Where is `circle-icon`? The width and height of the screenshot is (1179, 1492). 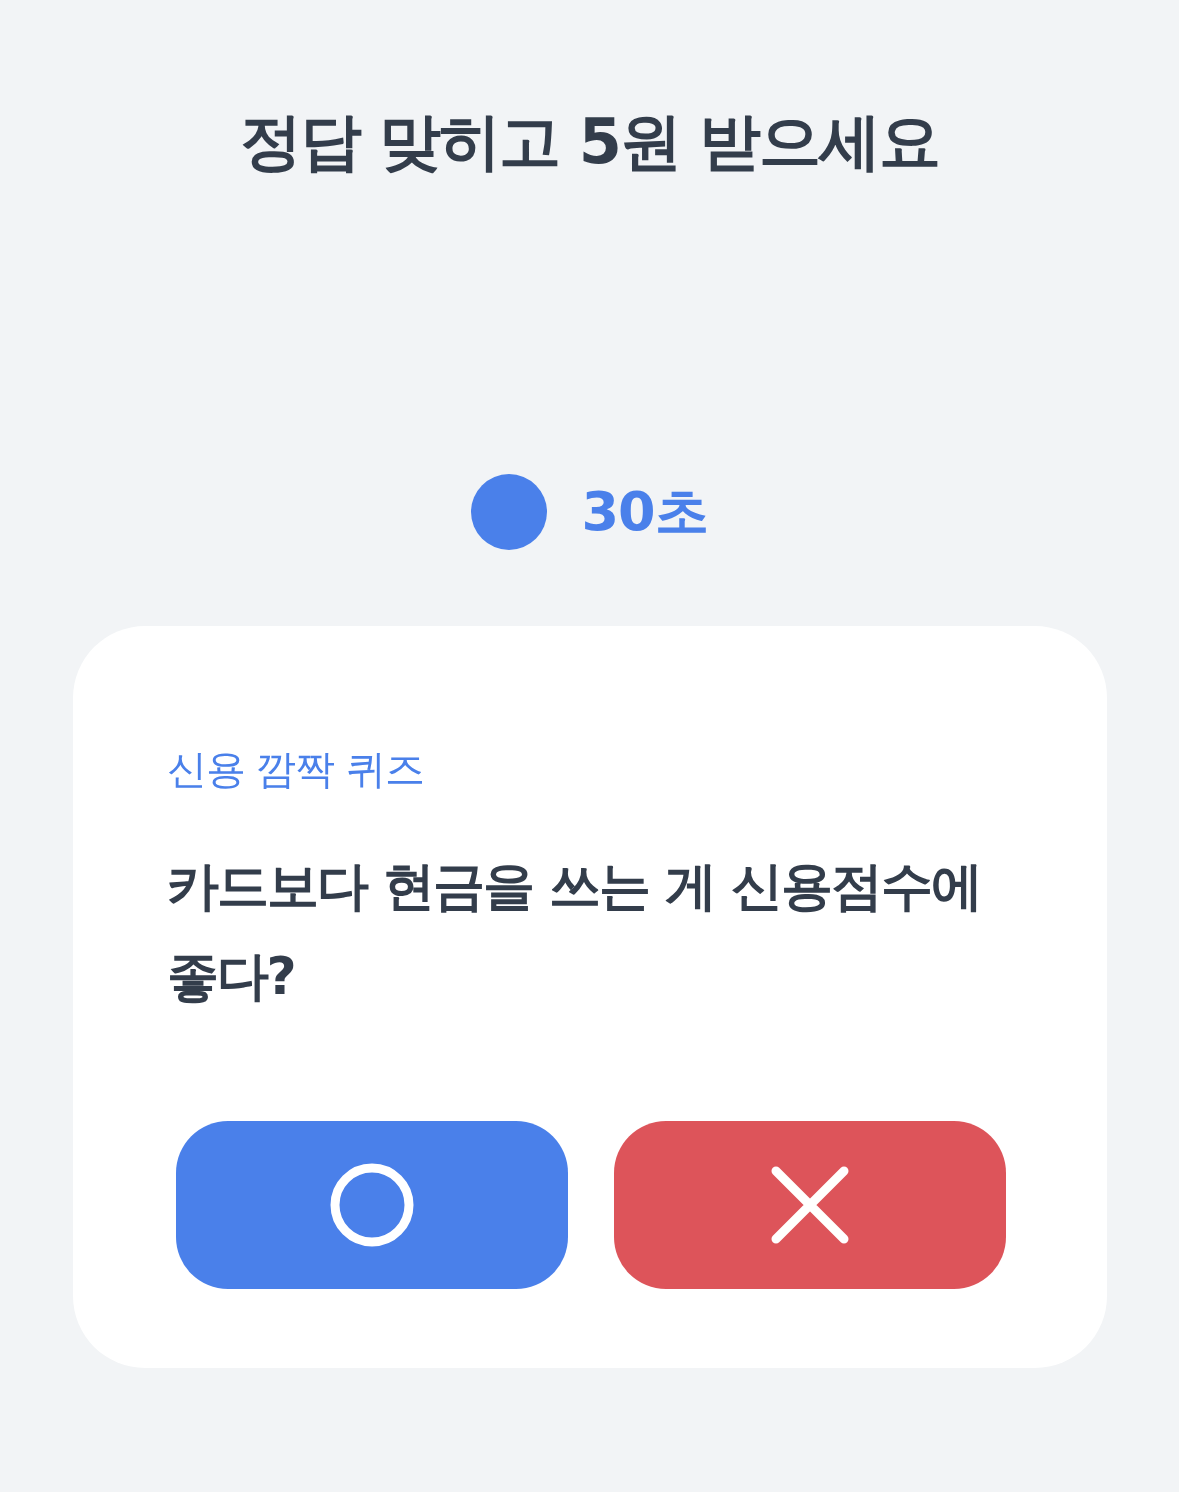 circle-icon is located at coordinates (371, 1205).